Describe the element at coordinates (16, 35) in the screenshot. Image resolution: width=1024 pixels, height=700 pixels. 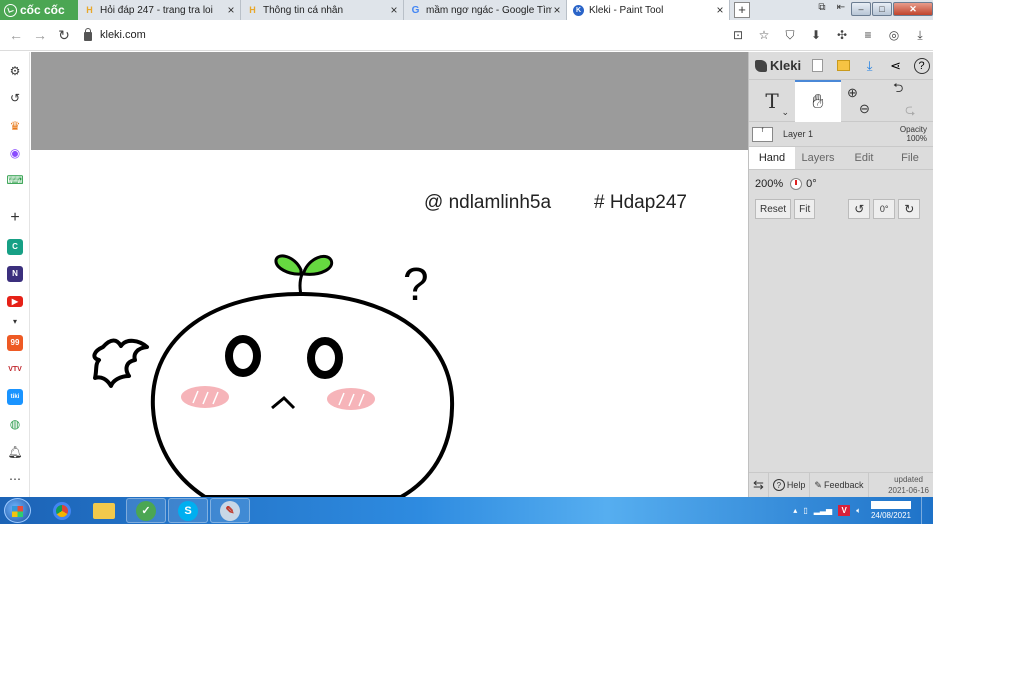
I see `back-icon: ←` at that location.